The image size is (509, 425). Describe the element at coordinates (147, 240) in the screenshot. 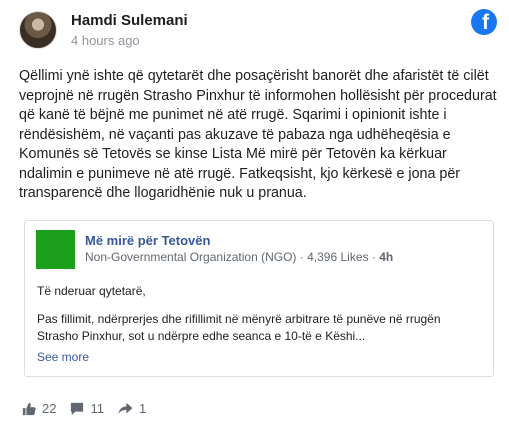

I see `shared-page-name: Më mirë për Tetovën` at that location.